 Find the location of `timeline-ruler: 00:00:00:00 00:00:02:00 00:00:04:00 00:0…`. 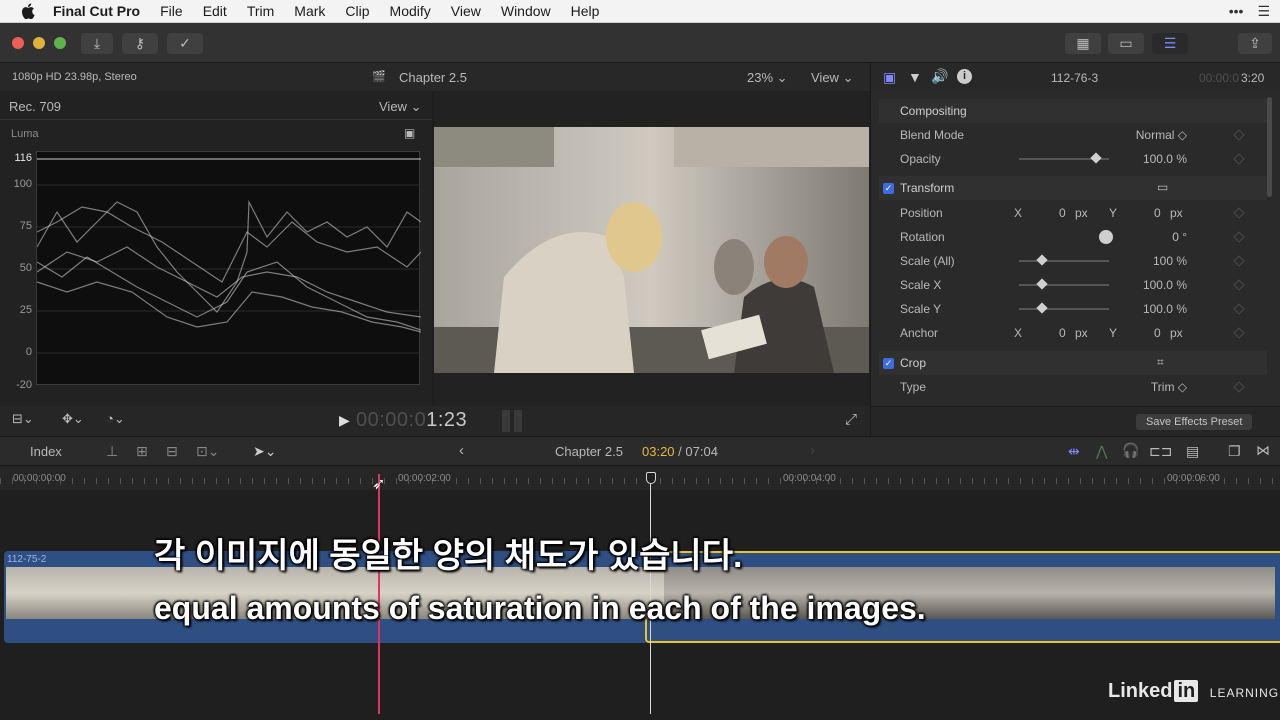

timeline-ruler: 00:00:00:00 00:00:02:00 00:00:04:00 00:0… is located at coordinates (640, 478).